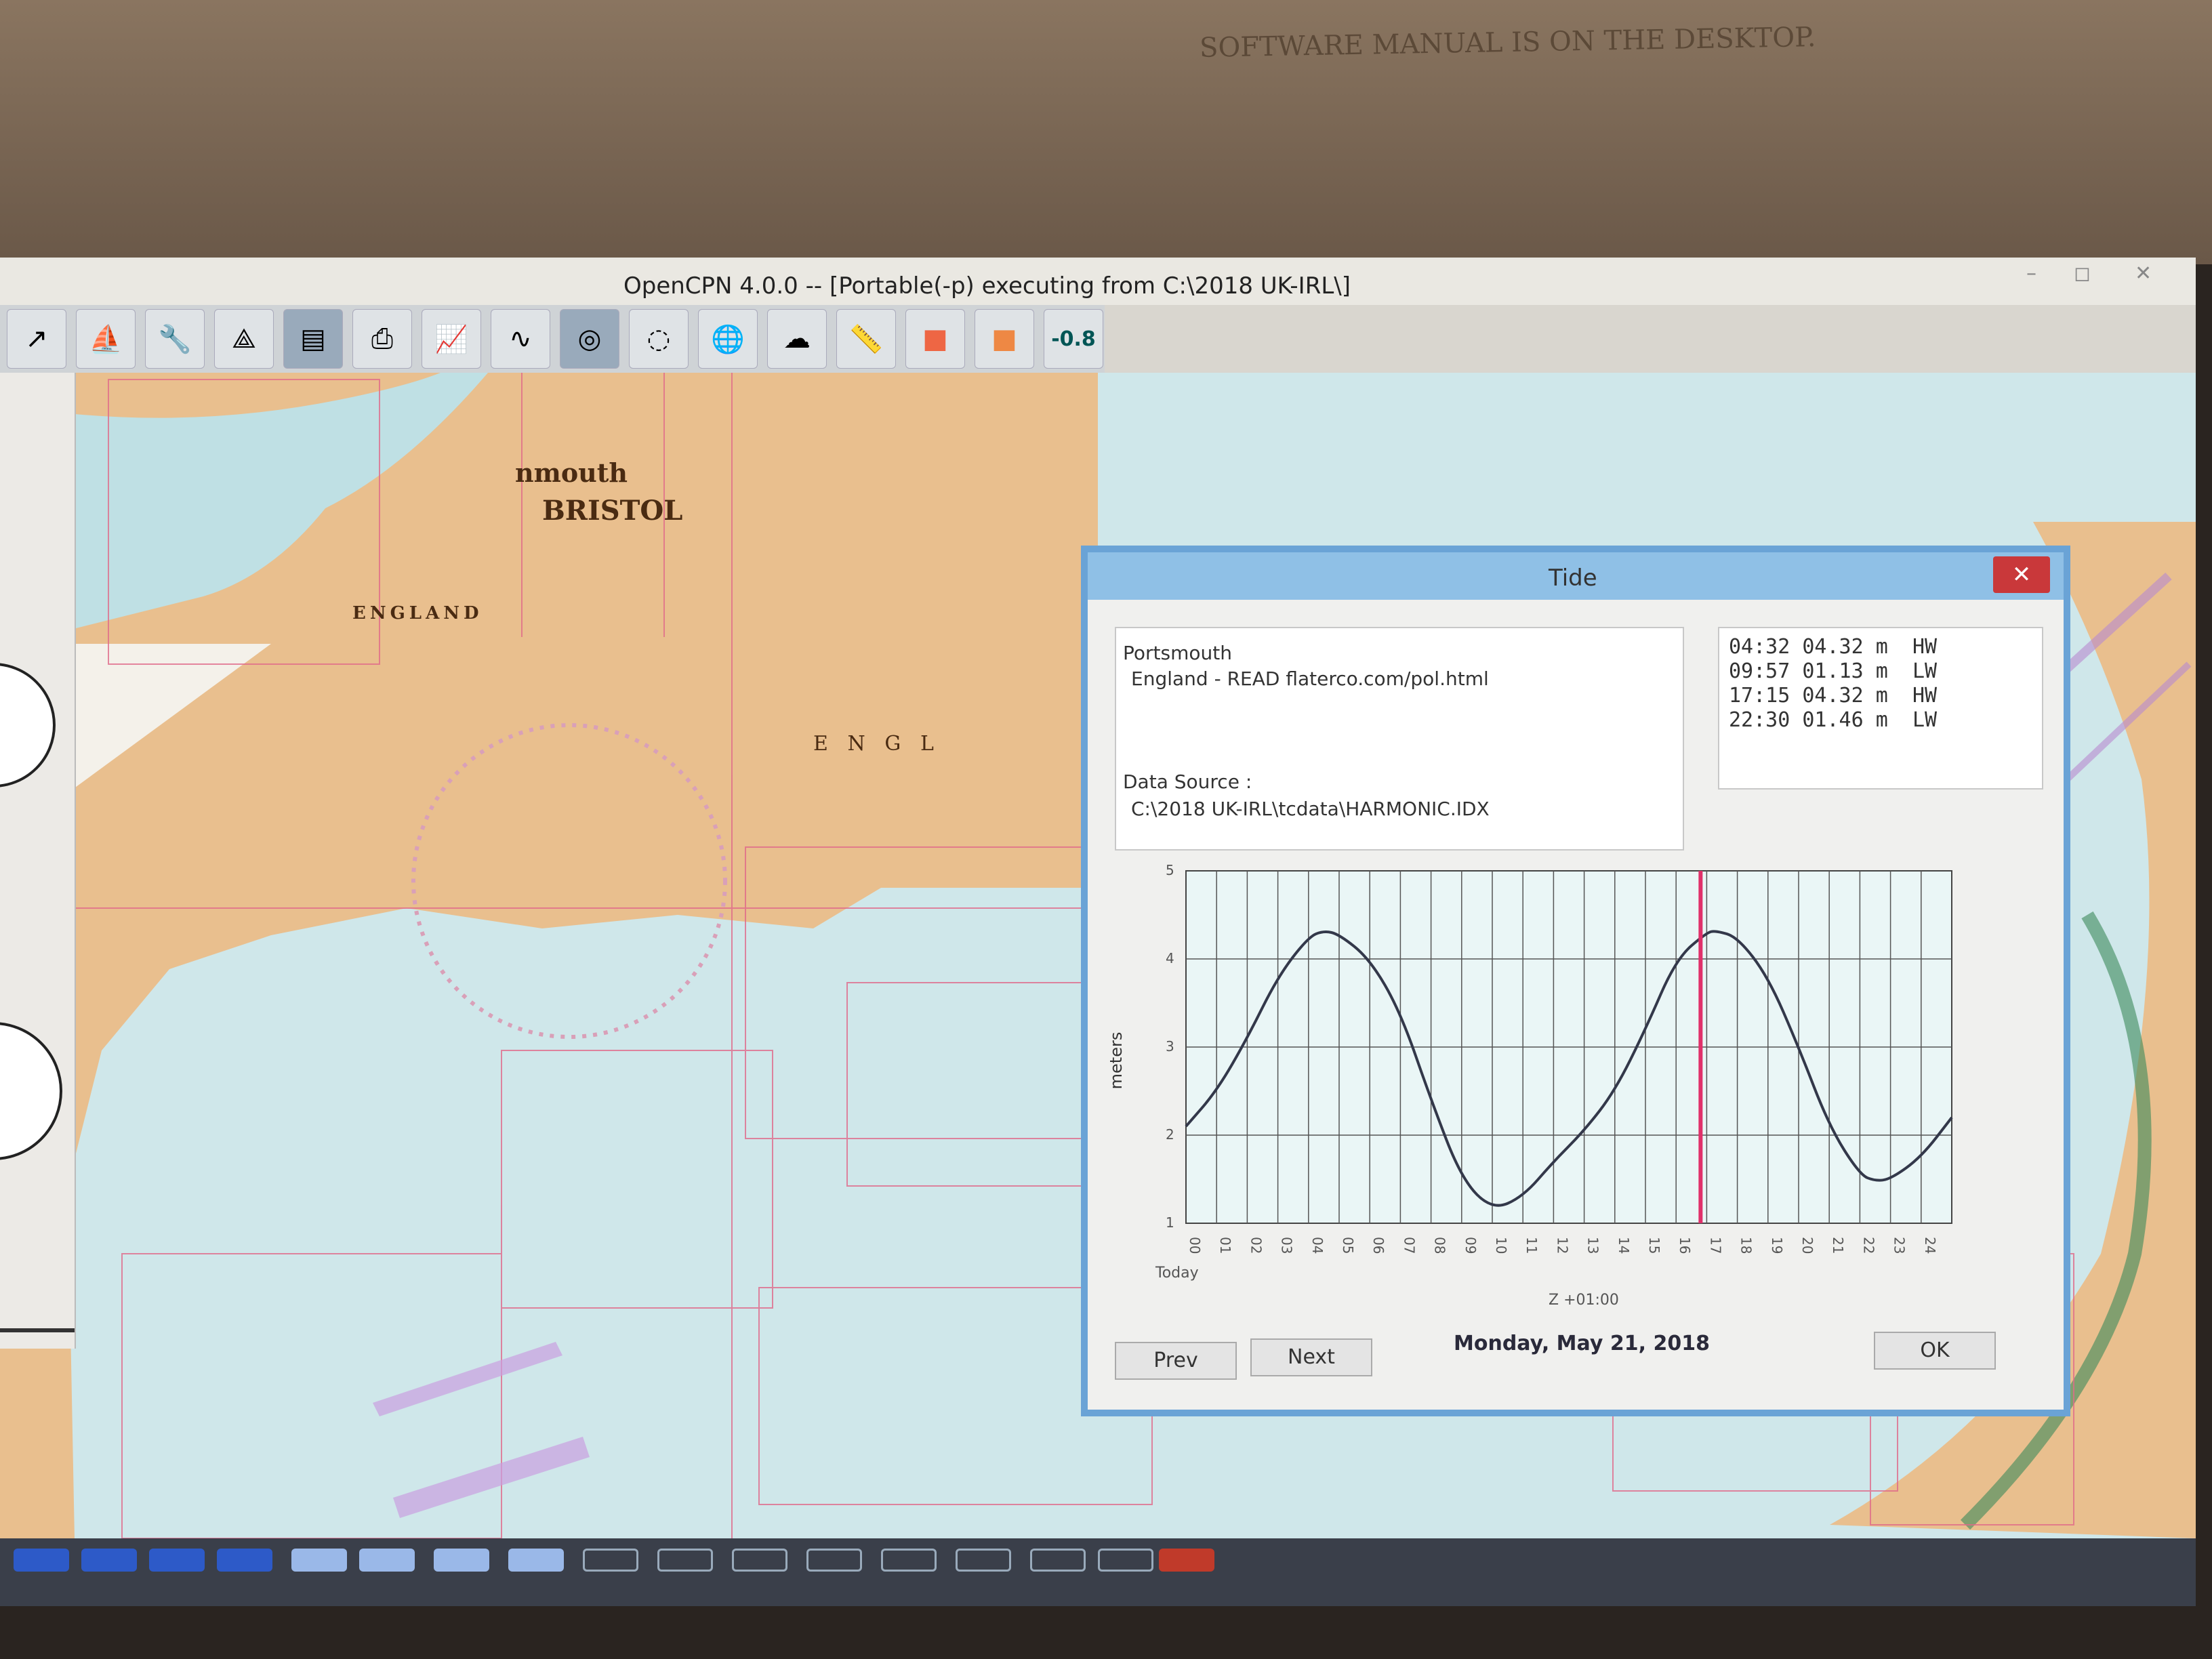  Describe the element at coordinates (1318, 1245) in the screenshot. I see `x-tick-label: 04` at that location.